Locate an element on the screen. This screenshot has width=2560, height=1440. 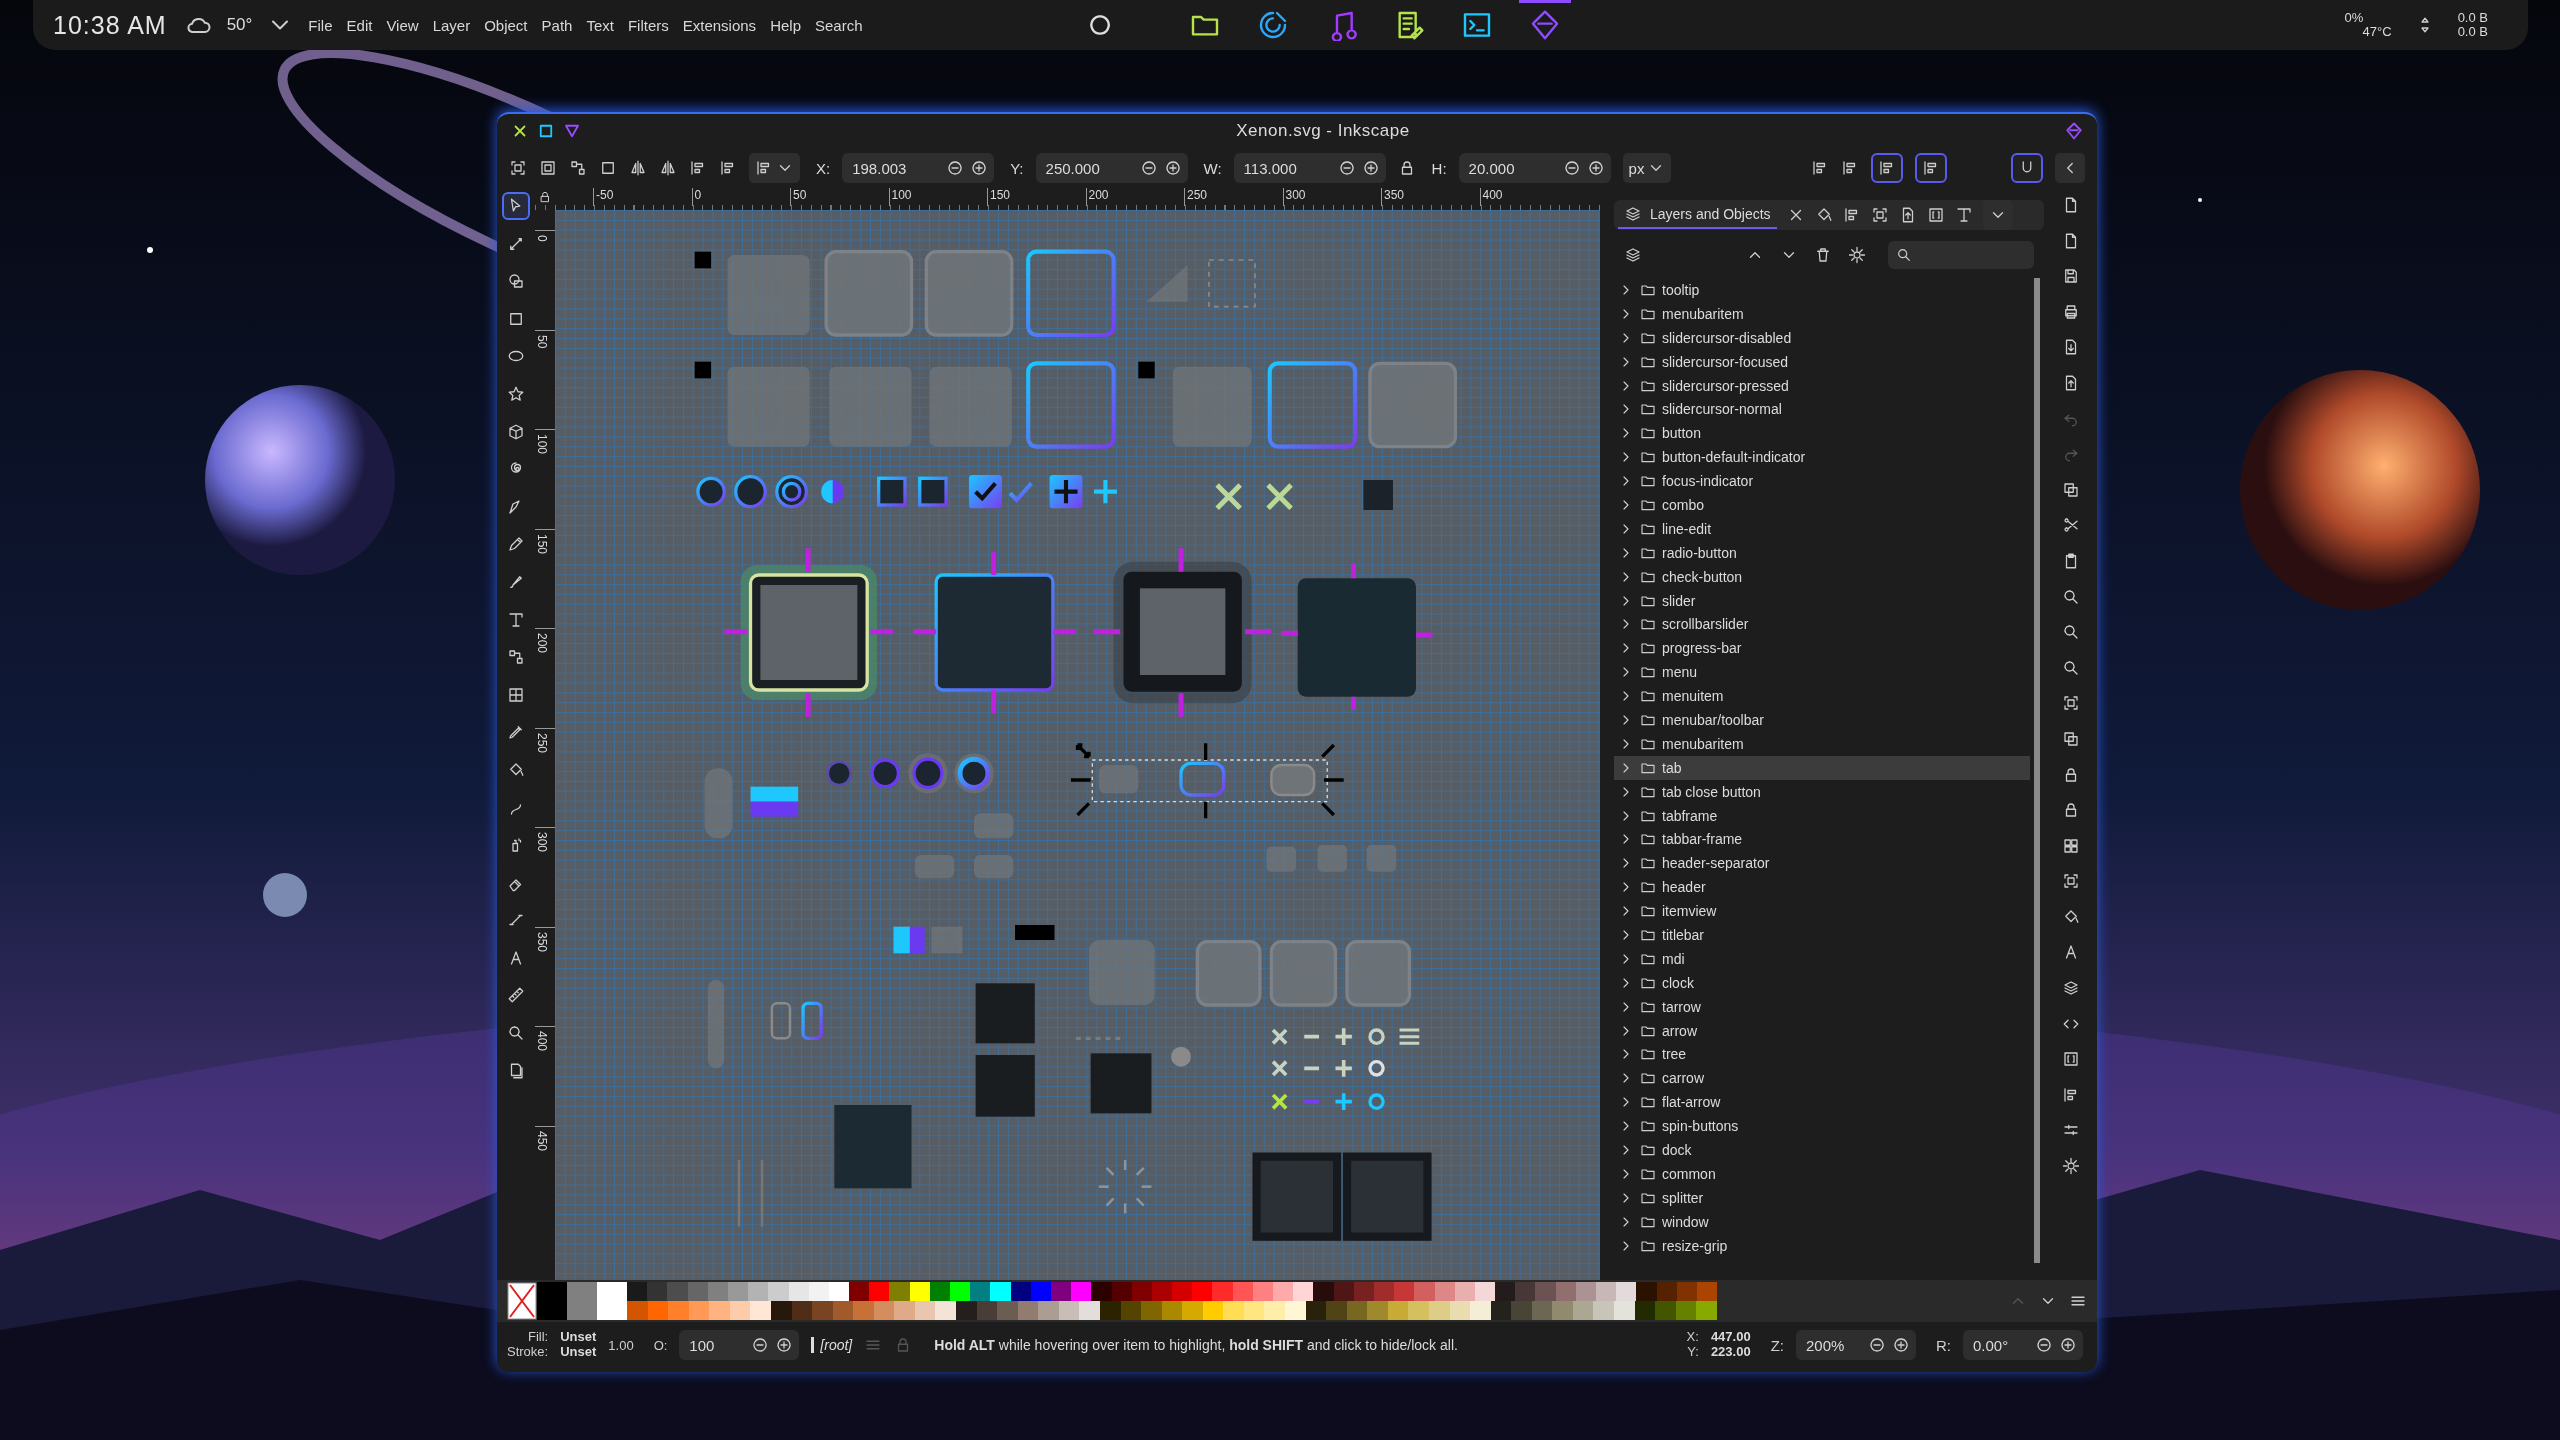
layer-name: menubar/toolbar is located at coordinates (1713, 719).